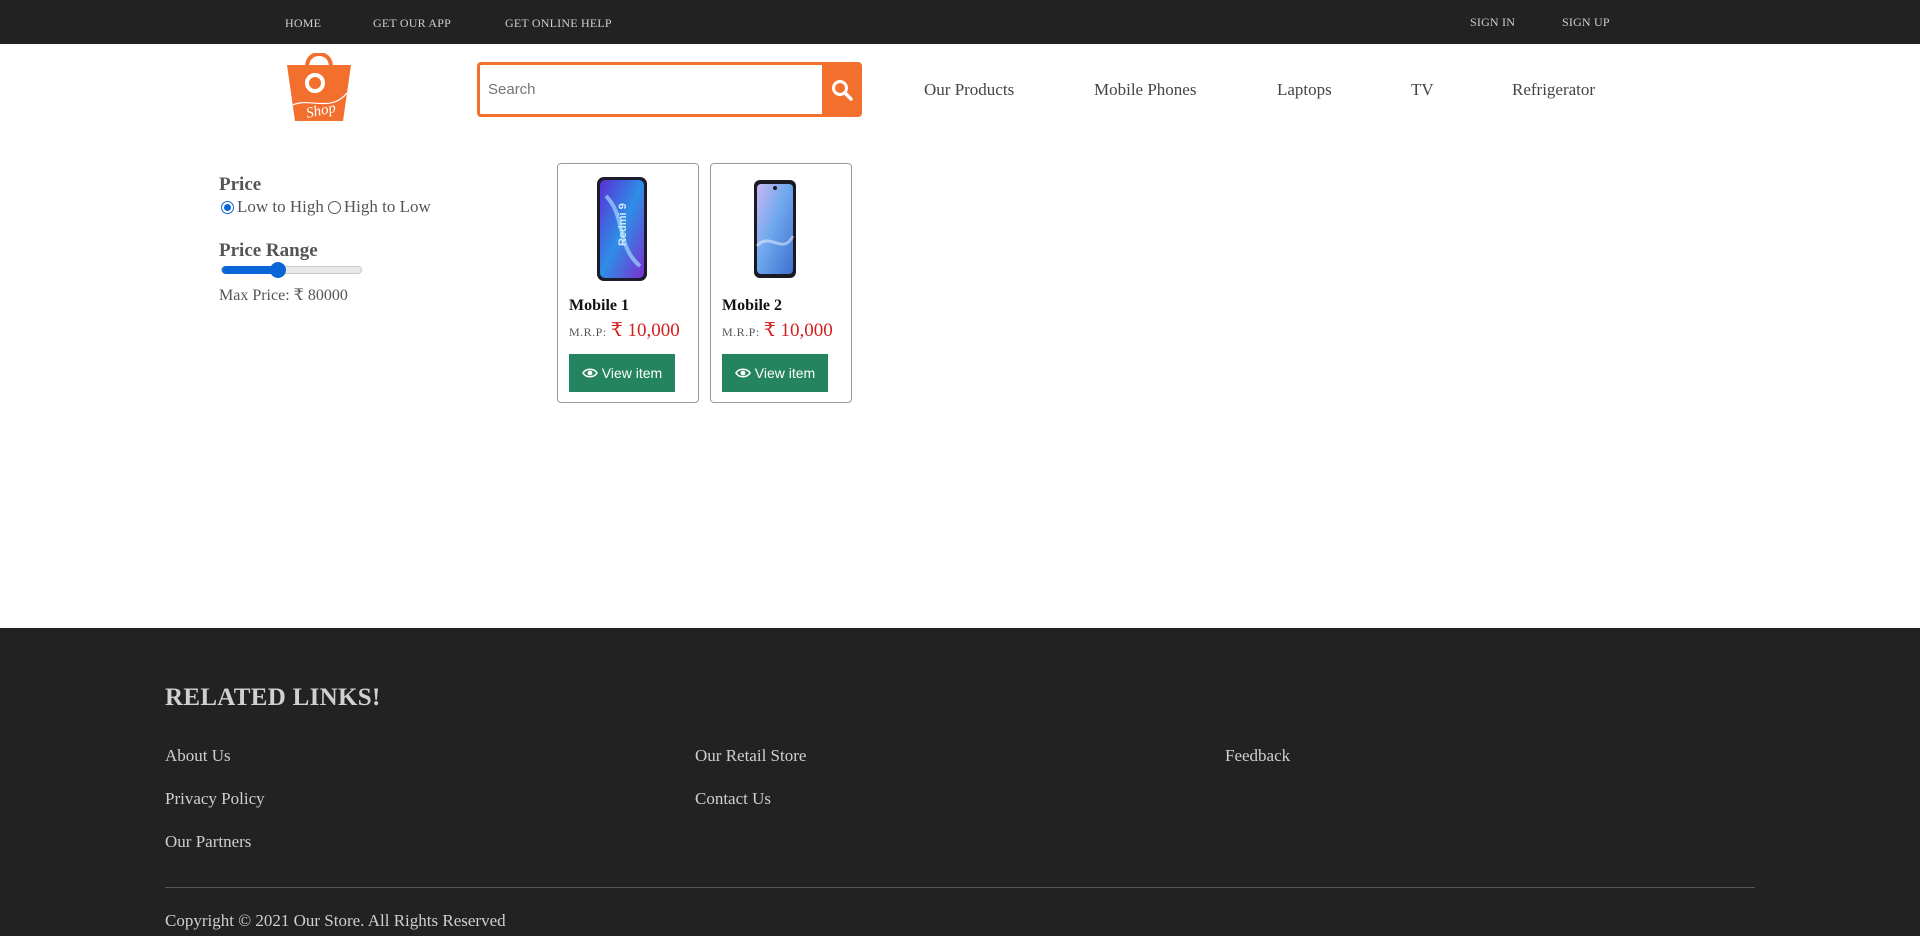  Describe the element at coordinates (412, 23) in the screenshot. I see `get-app-link: GET OUR APP` at that location.